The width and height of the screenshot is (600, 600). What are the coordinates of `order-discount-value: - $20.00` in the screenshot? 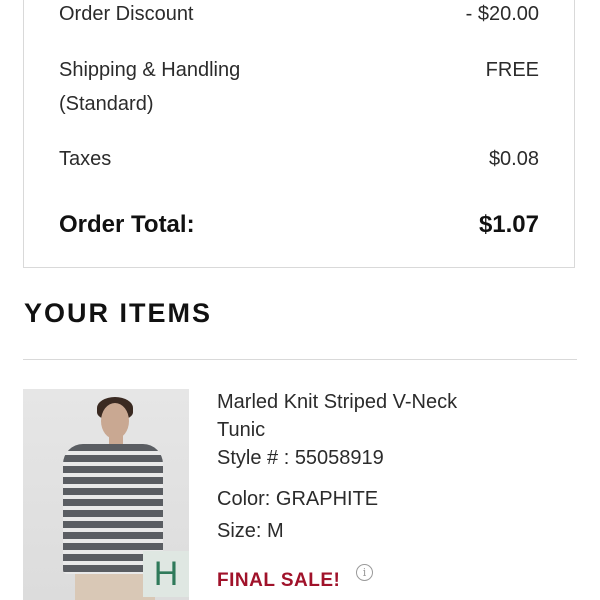 It's located at (502, 14).